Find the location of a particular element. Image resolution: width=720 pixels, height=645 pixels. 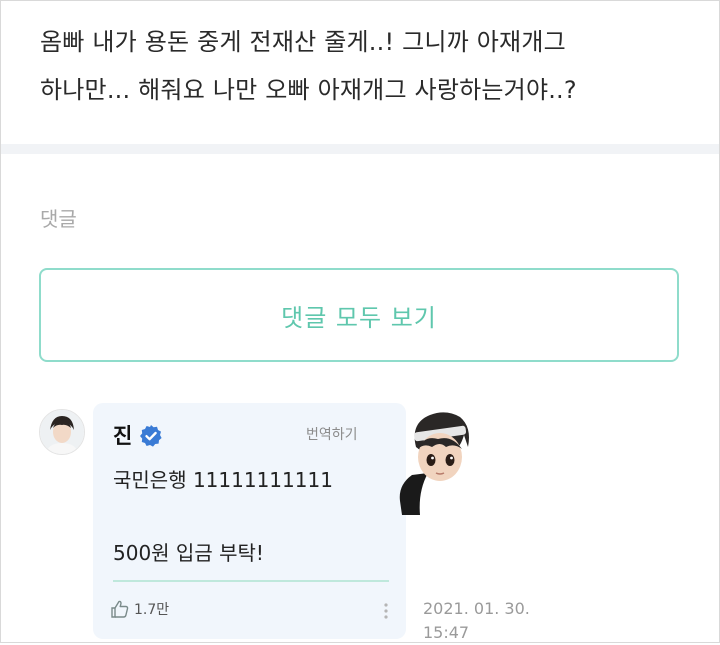

comment-text-line-2: 500원 입금 부탁! is located at coordinates (188, 553).